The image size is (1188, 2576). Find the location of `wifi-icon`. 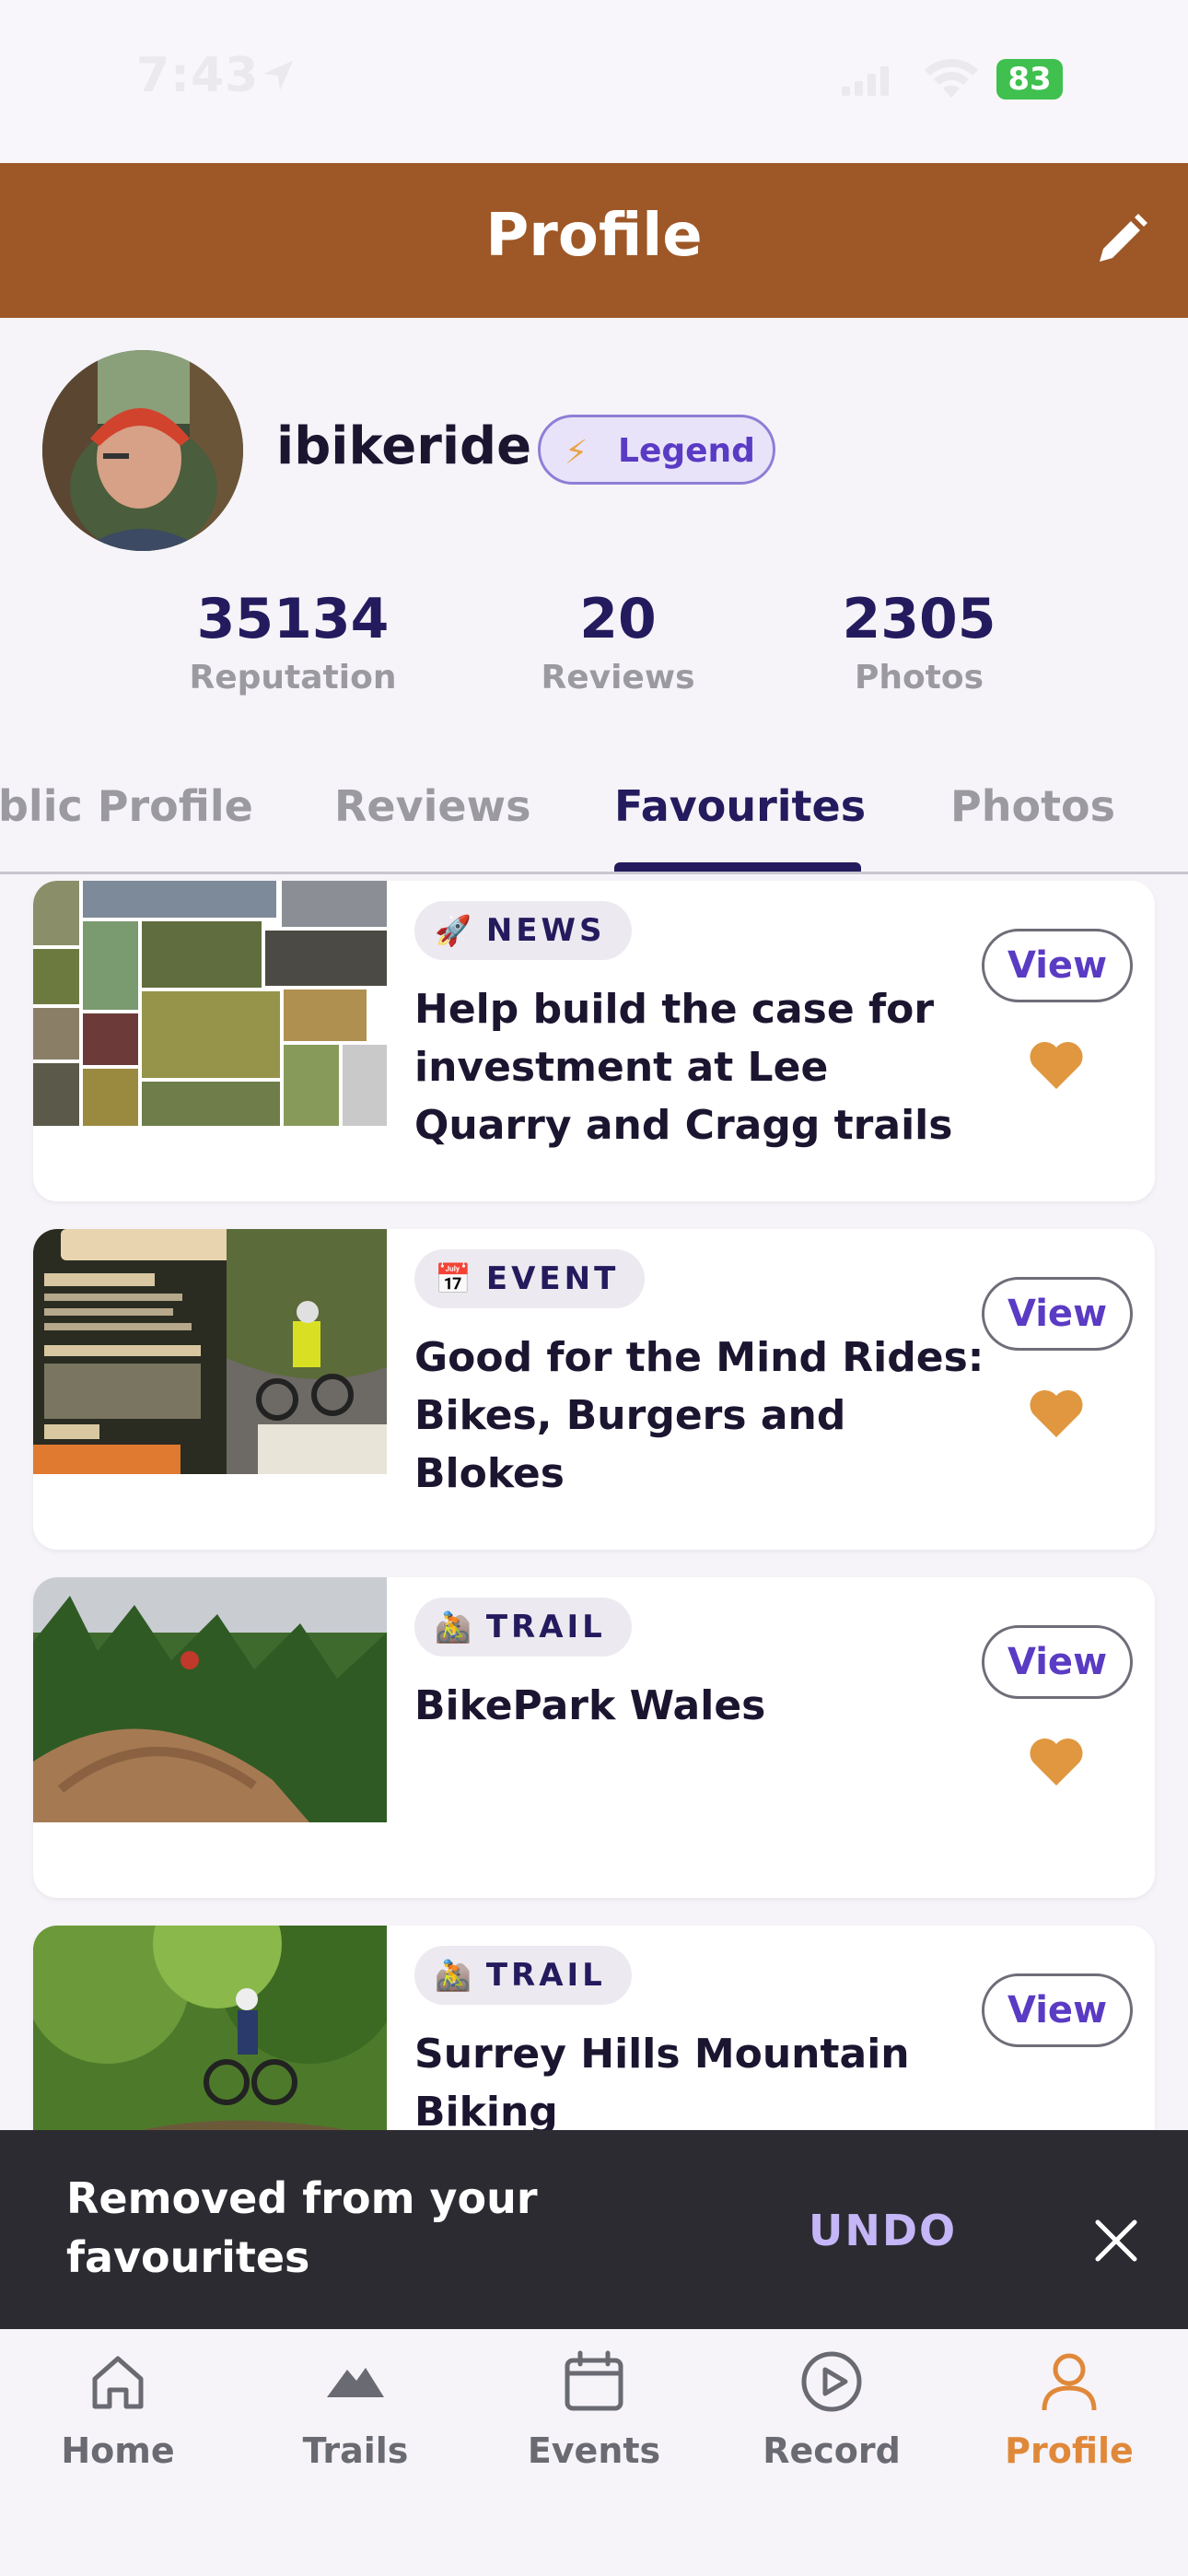

wifi-icon is located at coordinates (951, 78).